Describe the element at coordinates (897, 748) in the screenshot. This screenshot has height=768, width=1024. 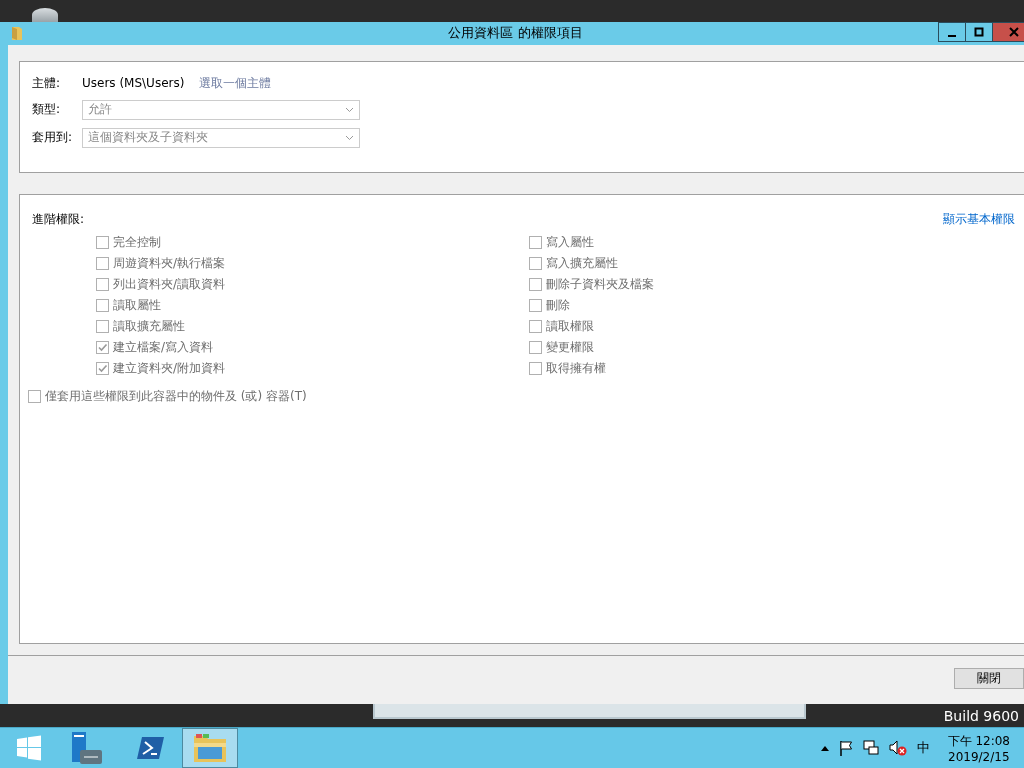
I see `speaker-muted-icon` at that location.